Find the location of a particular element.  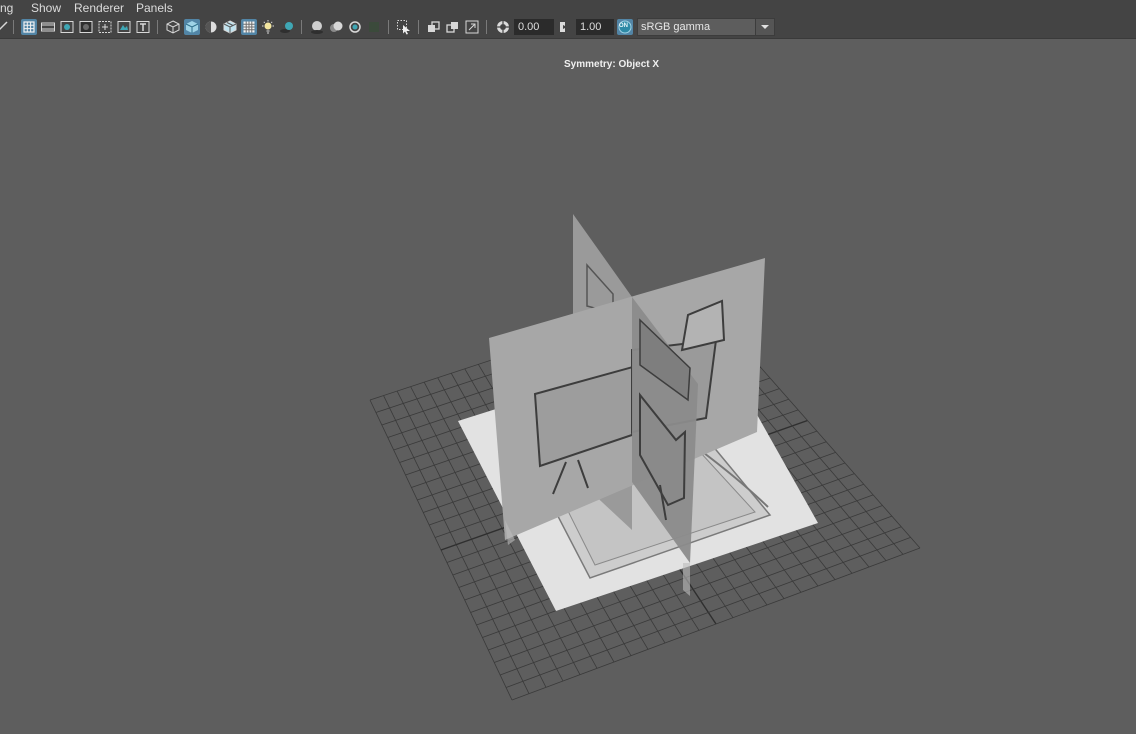

field-chart-icon is located at coordinates (105, 27).